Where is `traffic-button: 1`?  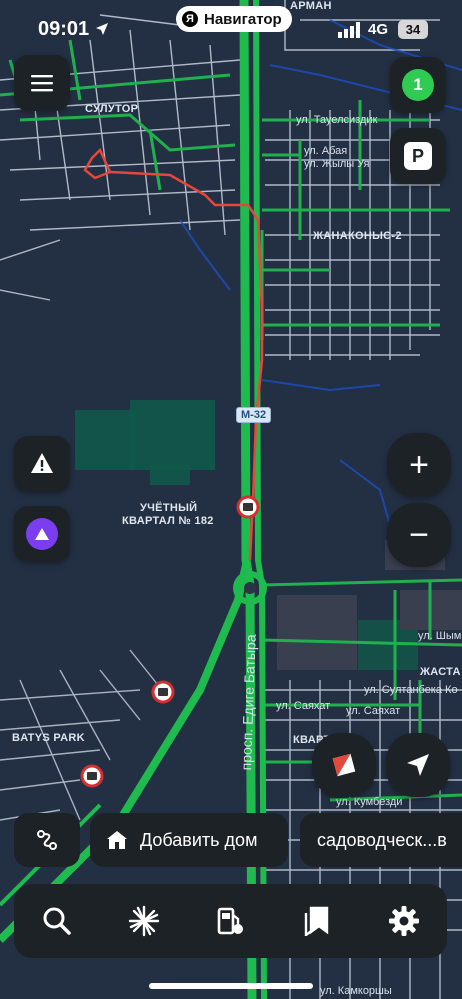 traffic-button: 1 is located at coordinates (418, 85).